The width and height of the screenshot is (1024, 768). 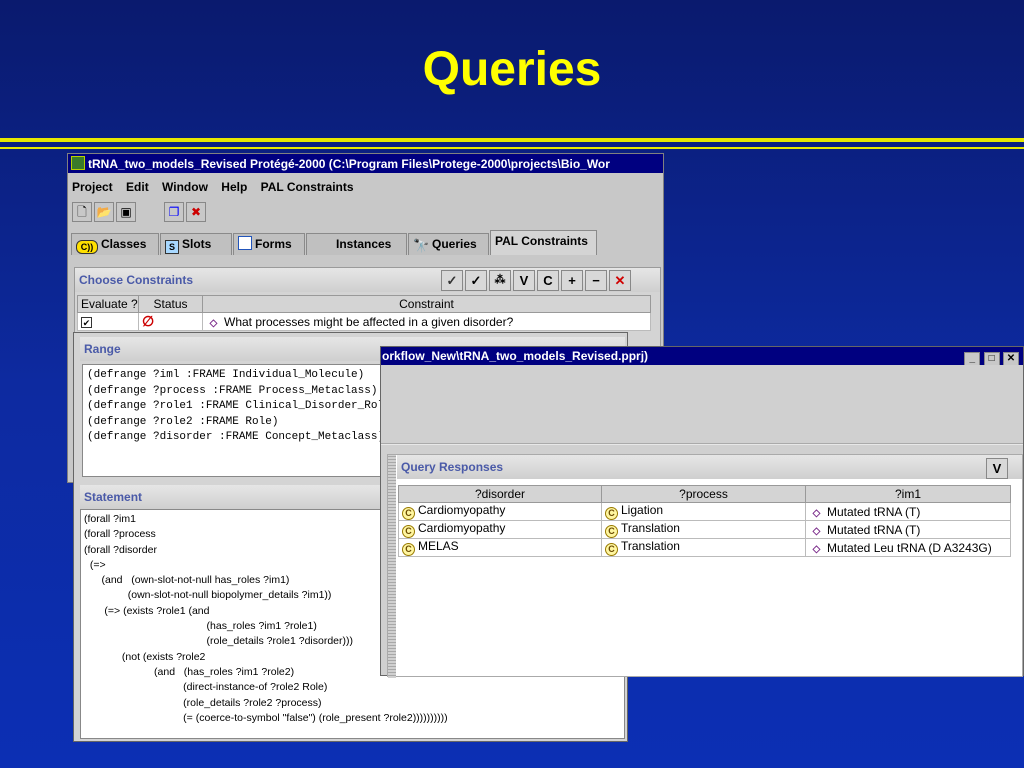 What do you see at coordinates (172, 247) in the screenshot?
I see `slots-icon: S` at bounding box center [172, 247].